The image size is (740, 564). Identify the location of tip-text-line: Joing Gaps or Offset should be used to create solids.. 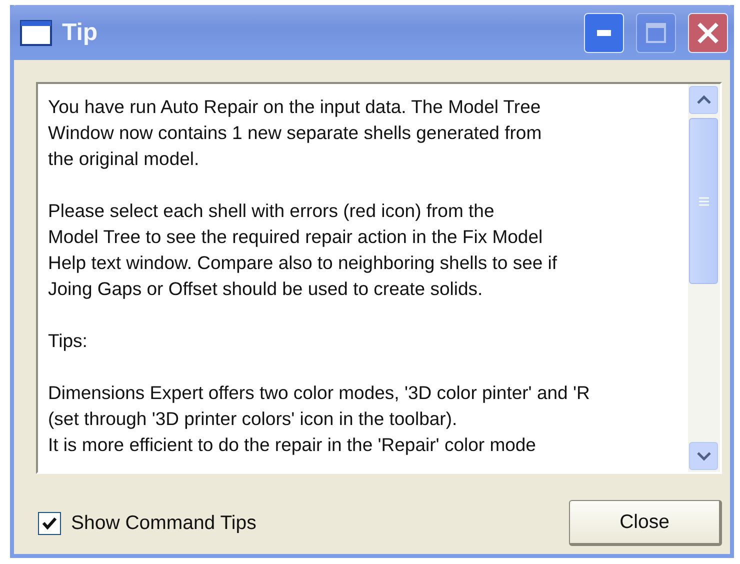
(266, 289).